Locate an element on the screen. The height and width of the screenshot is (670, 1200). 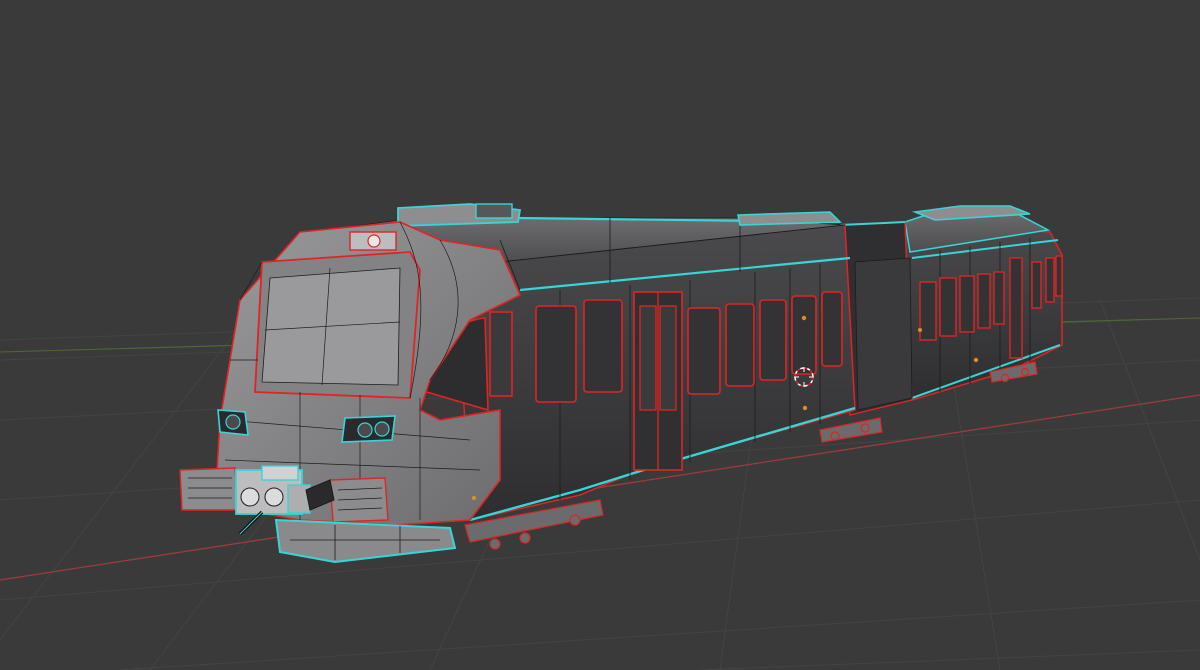
rear-car is located at coordinates (981, 305).